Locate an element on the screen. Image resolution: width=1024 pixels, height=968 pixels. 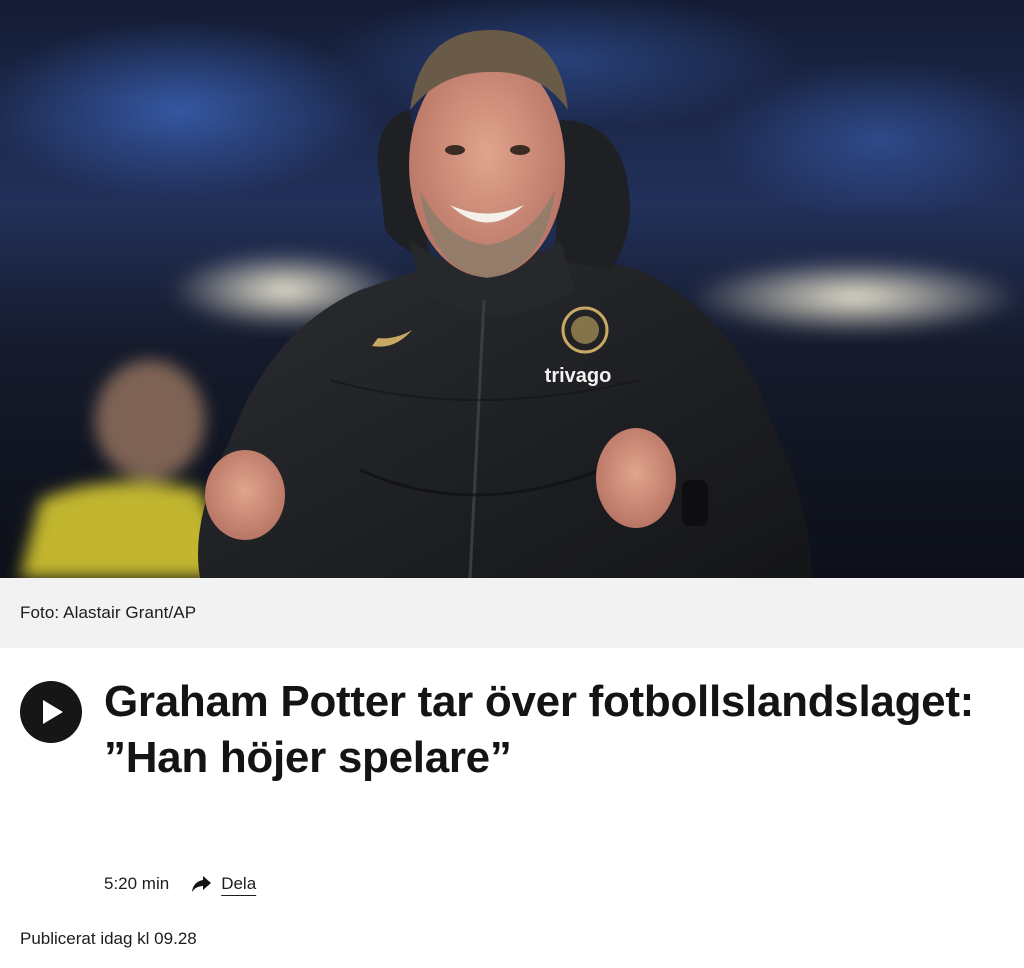
share-button: Dela is located at coordinates (223, 884).